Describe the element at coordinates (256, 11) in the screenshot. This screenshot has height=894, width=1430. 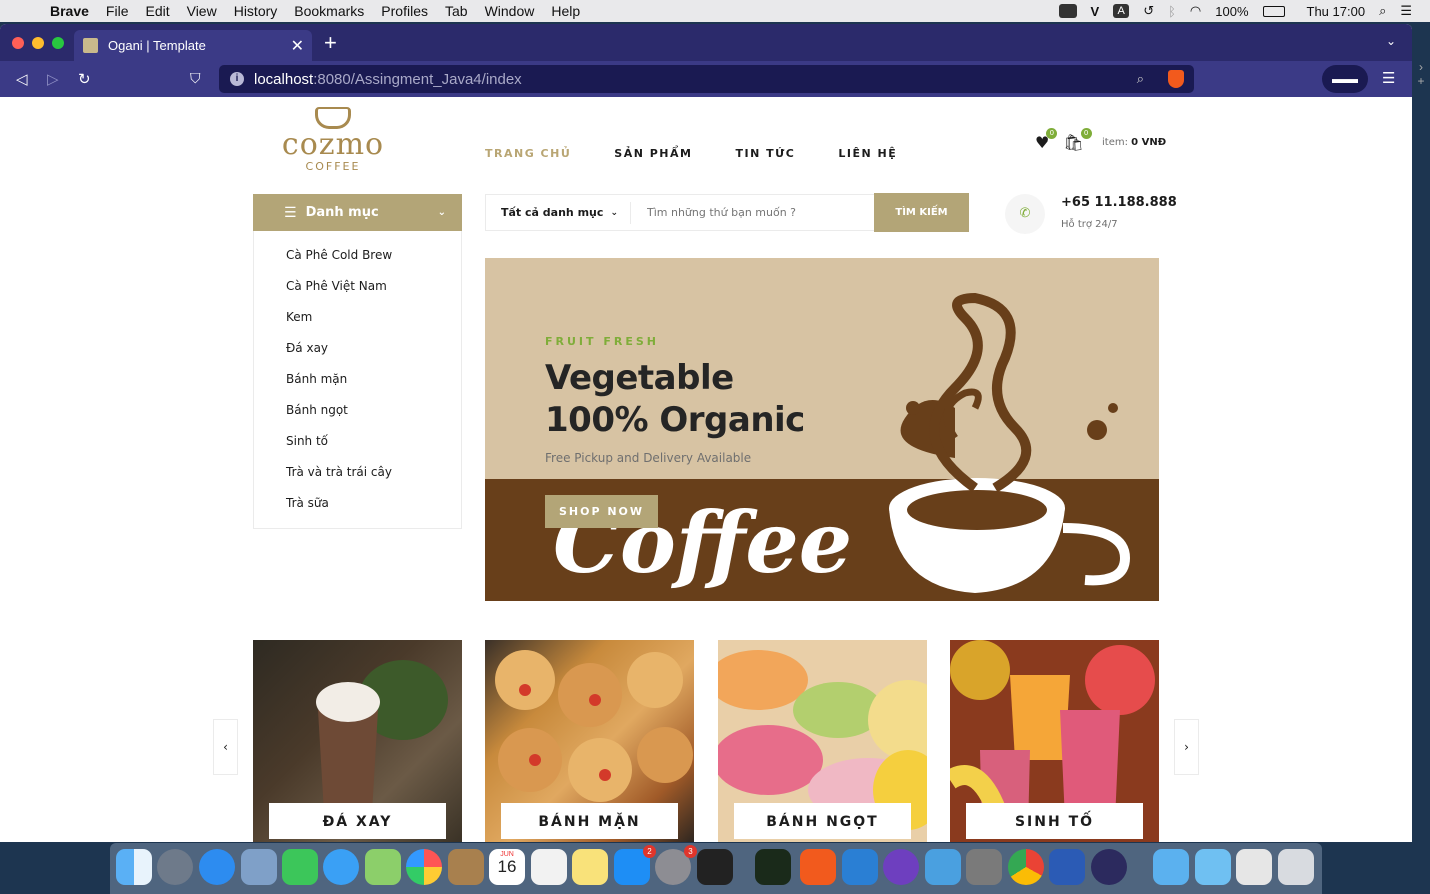
I see `menu-history: History` at that location.